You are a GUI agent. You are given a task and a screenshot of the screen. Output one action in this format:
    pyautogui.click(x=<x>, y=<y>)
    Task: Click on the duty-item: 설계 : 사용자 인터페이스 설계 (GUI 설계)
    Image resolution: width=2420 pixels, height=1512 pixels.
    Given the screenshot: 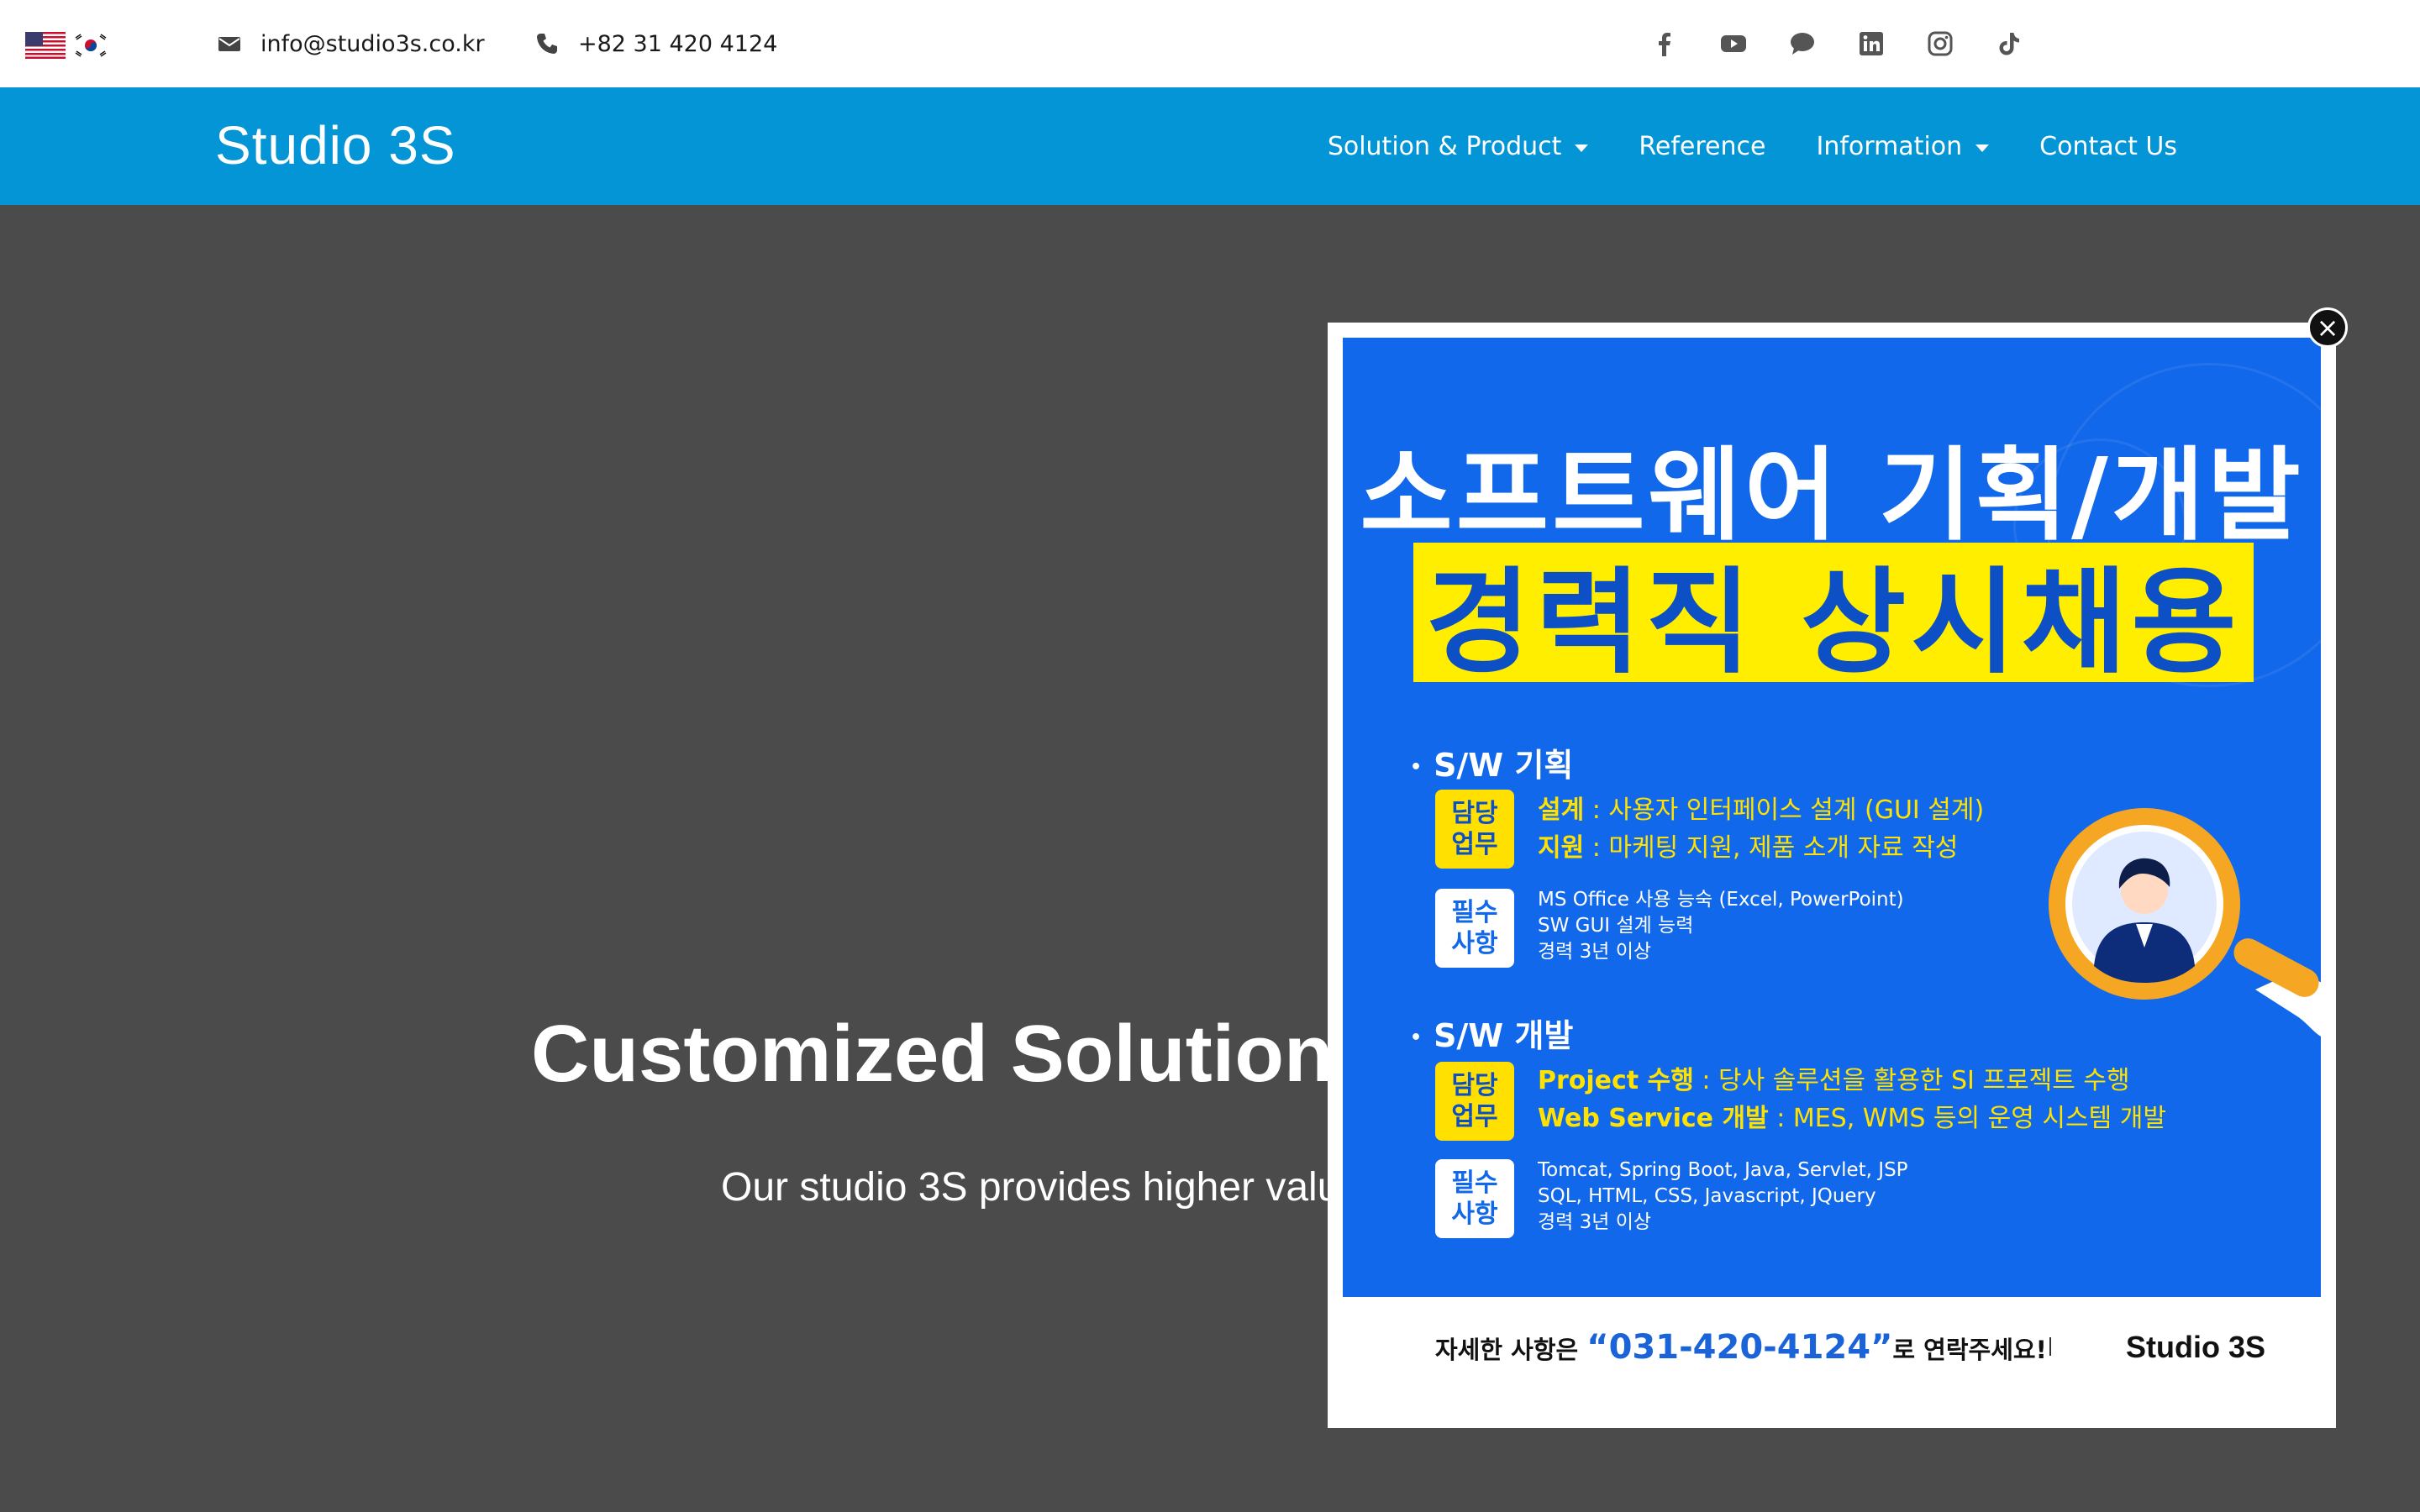 What is the action you would take?
    pyautogui.click(x=1761, y=810)
    